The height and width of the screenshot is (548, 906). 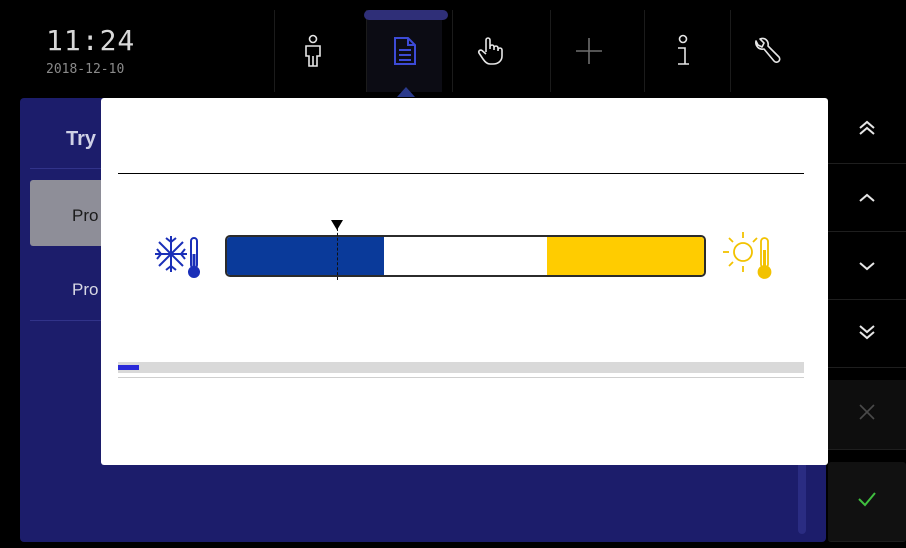 I want to click on confirm-button, so click(x=867, y=502).